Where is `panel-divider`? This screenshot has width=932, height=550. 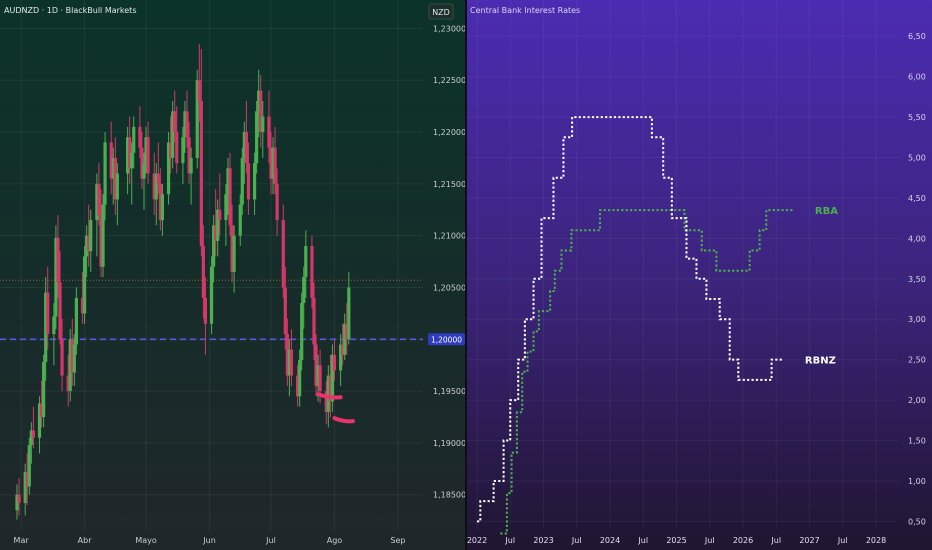 panel-divider is located at coordinates (466, 275).